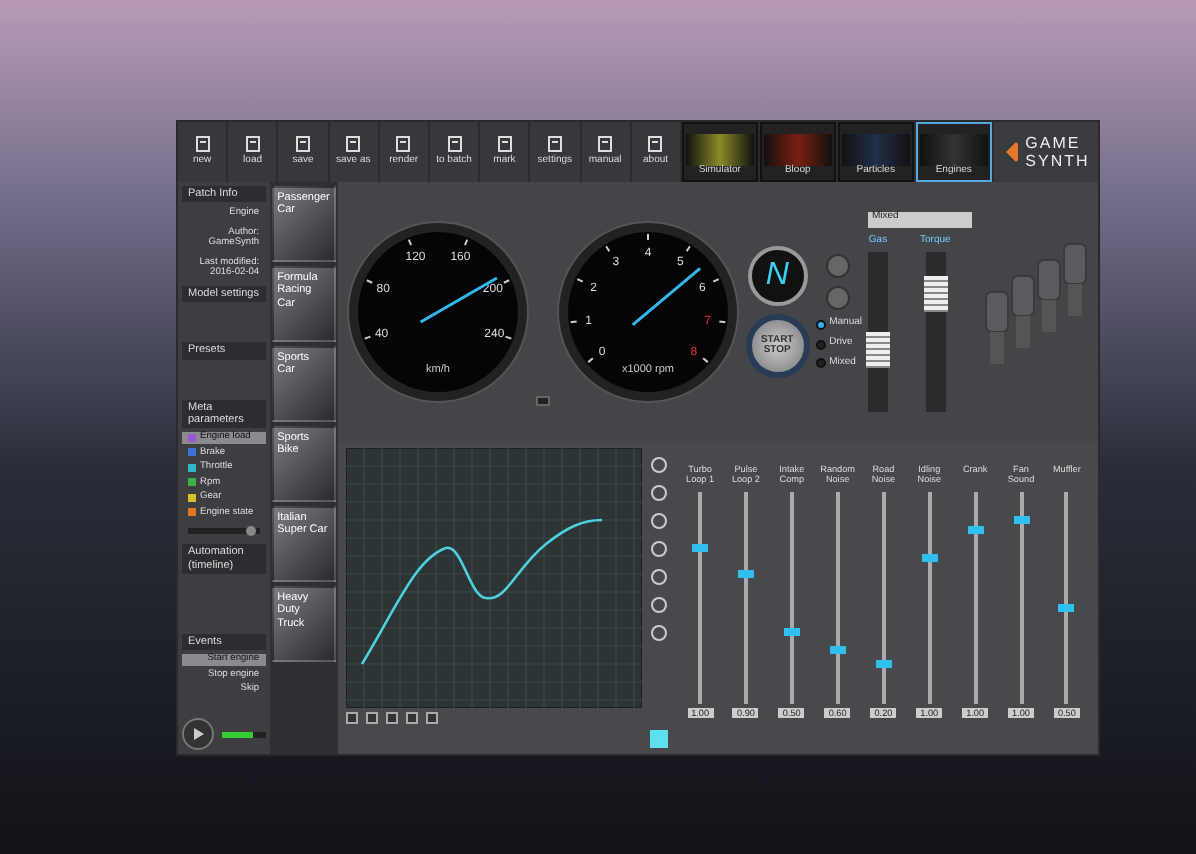 The image size is (1196, 854). I want to click on brand-name: GAME SYNTH, so click(1058, 152).